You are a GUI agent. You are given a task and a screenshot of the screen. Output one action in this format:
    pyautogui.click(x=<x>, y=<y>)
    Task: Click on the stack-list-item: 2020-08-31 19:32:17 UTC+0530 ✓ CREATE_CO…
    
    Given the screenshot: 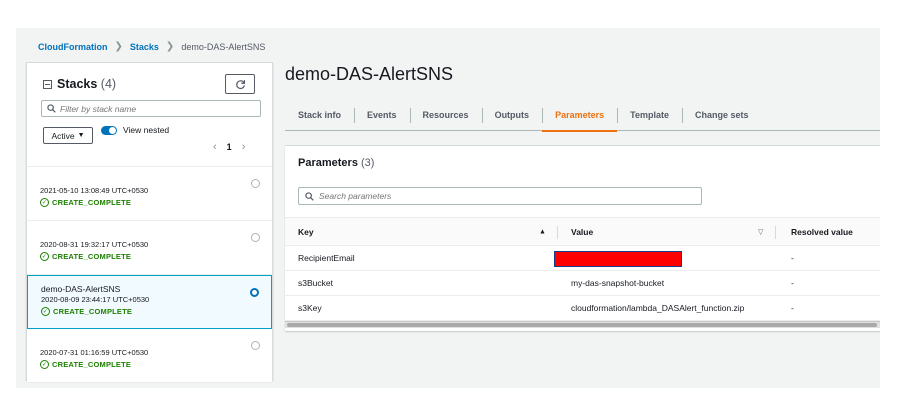 What is the action you would take?
    pyautogui.click(x=149, y=248)
    